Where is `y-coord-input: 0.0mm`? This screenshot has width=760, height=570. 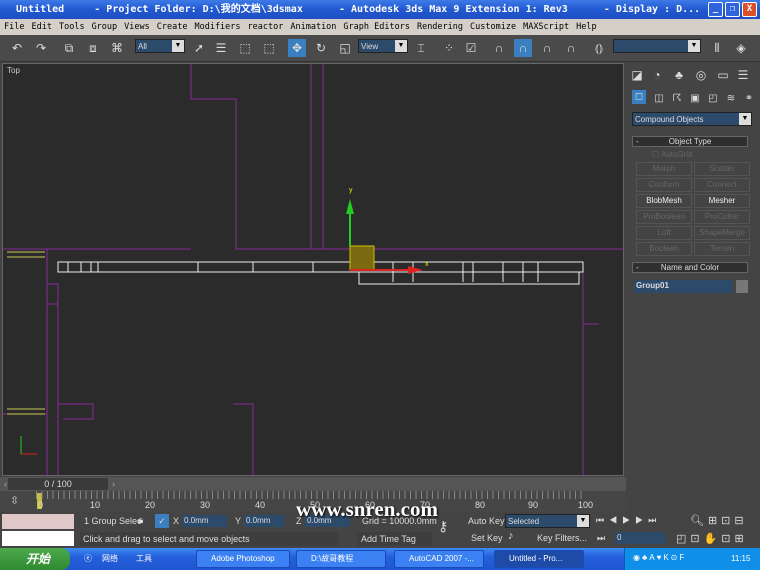
y-coord-input: 0.0mm is located at coordinates (264, 521).